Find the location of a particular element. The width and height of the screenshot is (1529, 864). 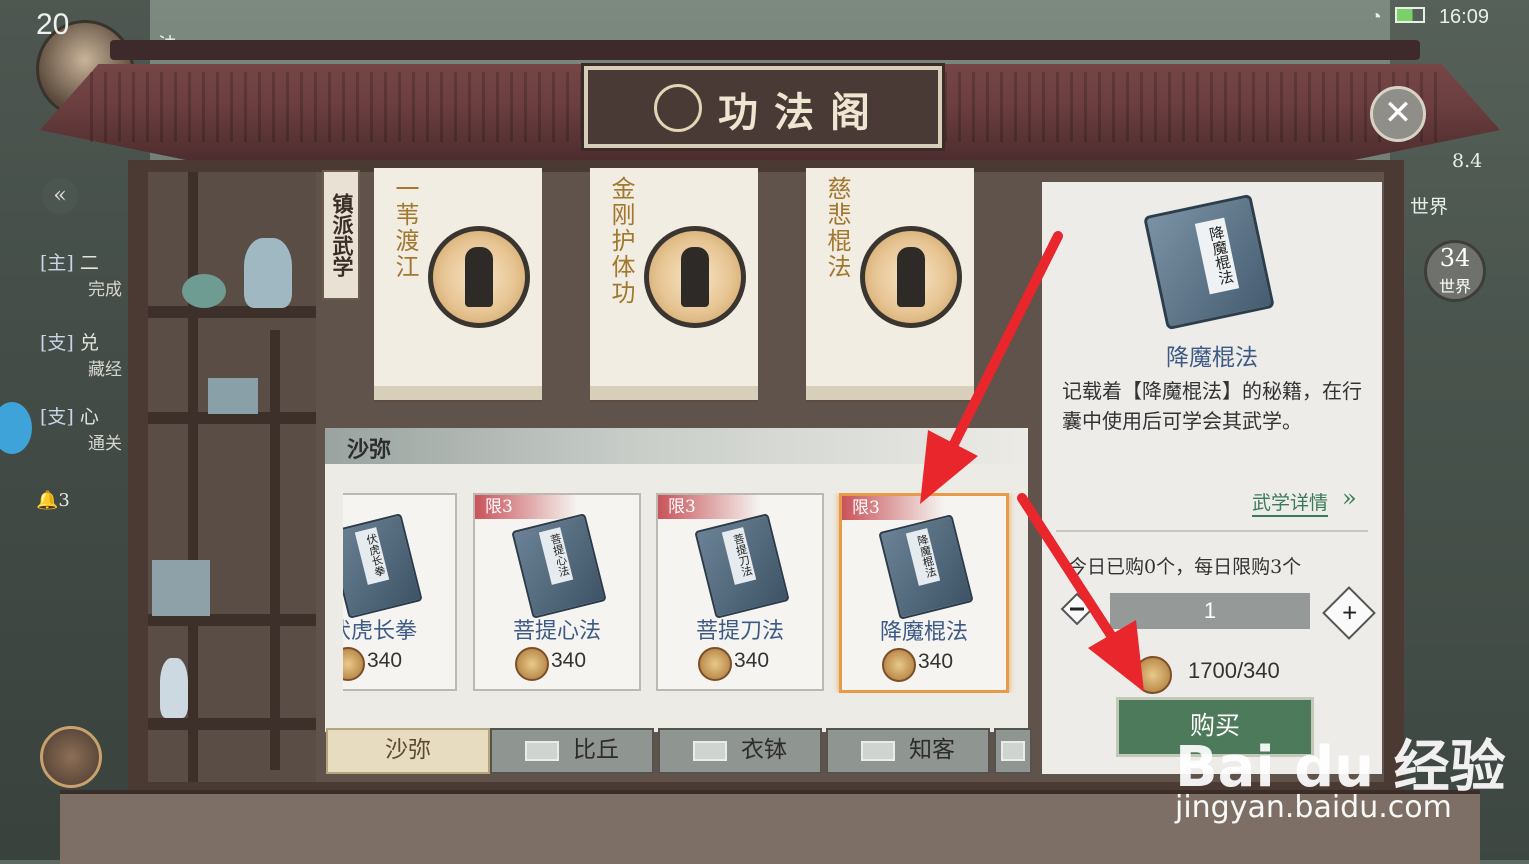

scroll-name: 慈悲棍法 is located at coordinates (837, 228).